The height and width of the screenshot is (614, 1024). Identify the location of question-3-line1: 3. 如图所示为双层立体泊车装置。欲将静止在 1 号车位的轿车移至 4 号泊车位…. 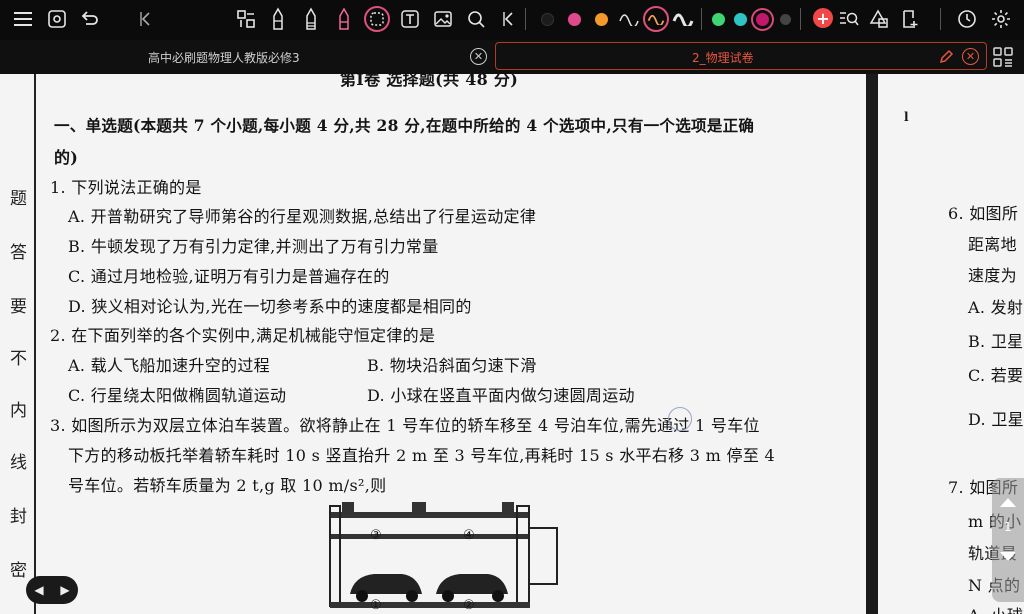
(405, 425).